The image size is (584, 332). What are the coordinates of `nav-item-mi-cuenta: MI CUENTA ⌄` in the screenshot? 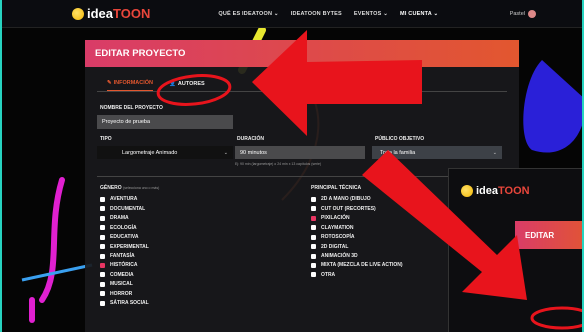 It's located at (419, 14).